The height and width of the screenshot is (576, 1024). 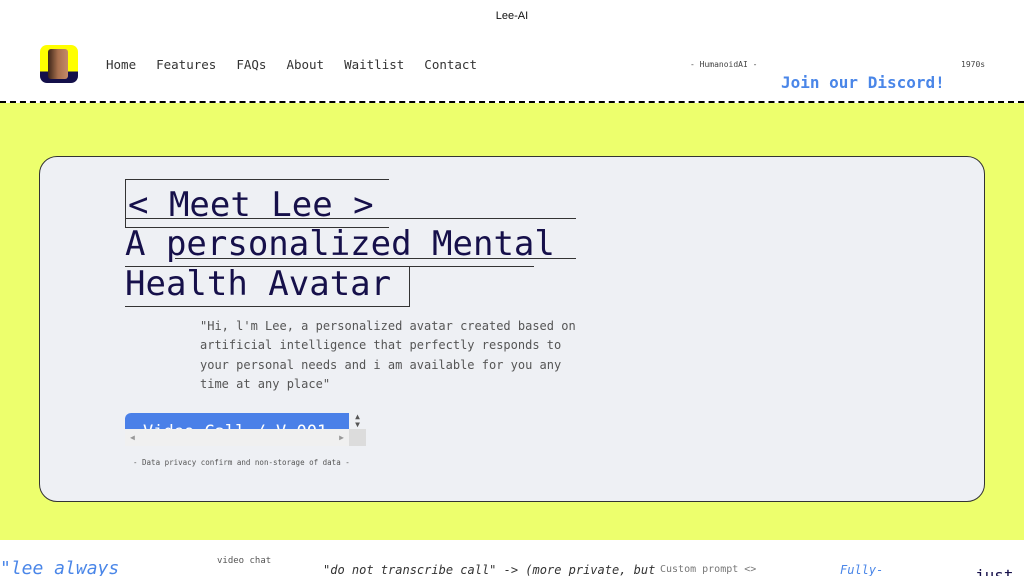 I want to click on logo-avatar, so click(x=59, y=64).